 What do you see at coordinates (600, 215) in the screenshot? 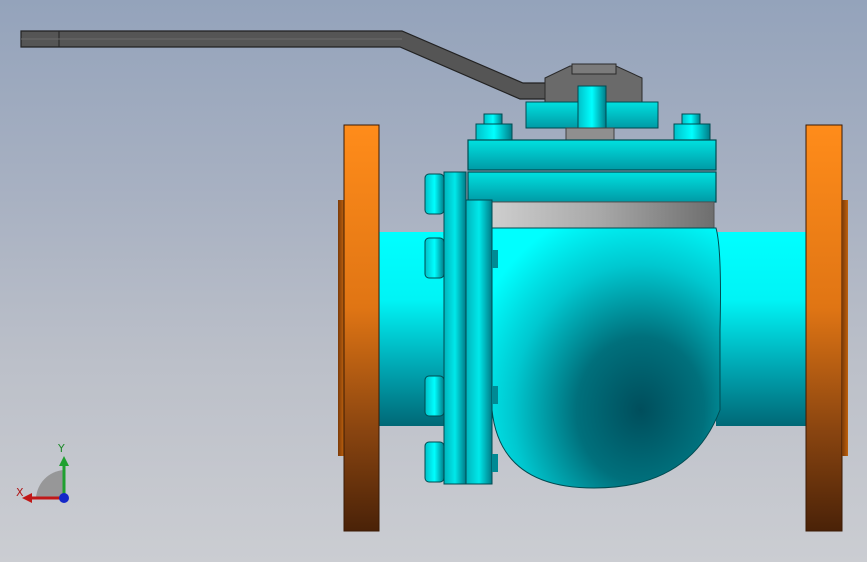
I see `bonnet-band` at bounding box center [600, 215].